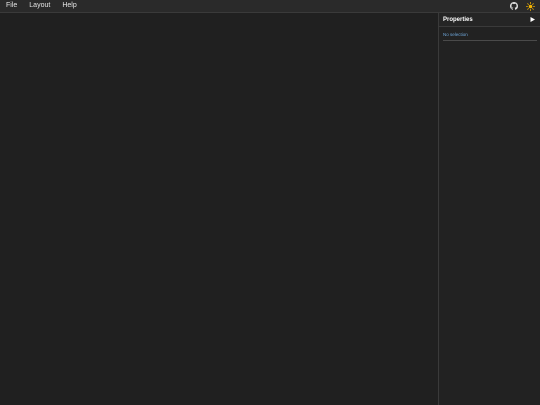  Describe the element at coordinates (514, 6) in the screenshot. I see `github-icon` at that location.